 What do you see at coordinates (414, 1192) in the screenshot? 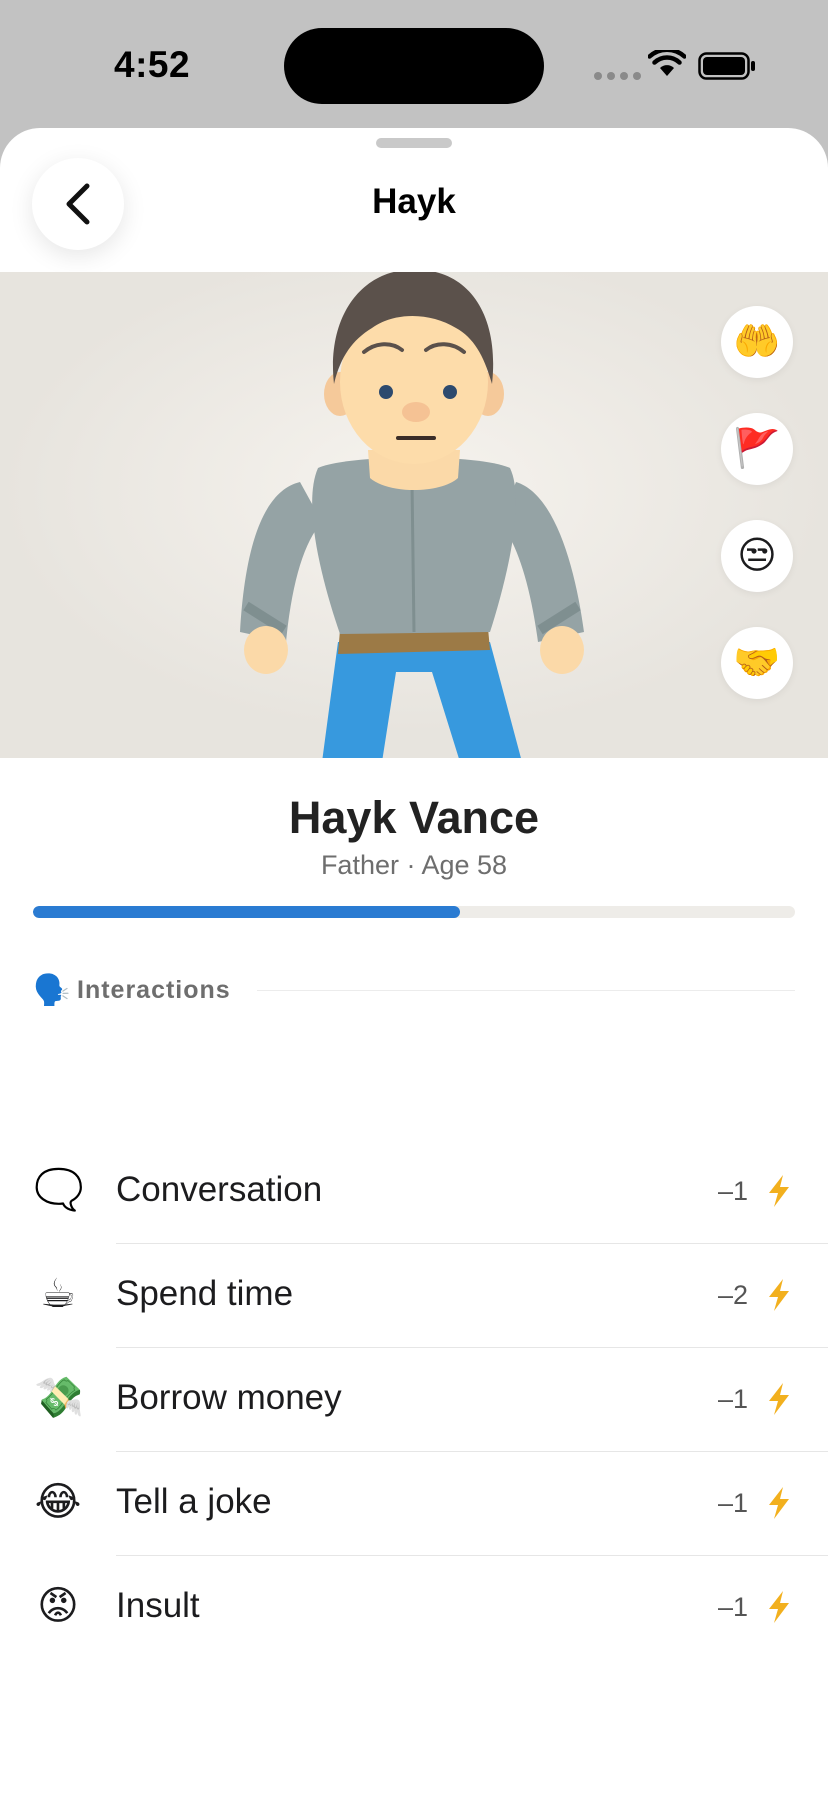
I see `interaction-conversation: 🗨️ Conversation –1` at bounding box center [414, 1192].